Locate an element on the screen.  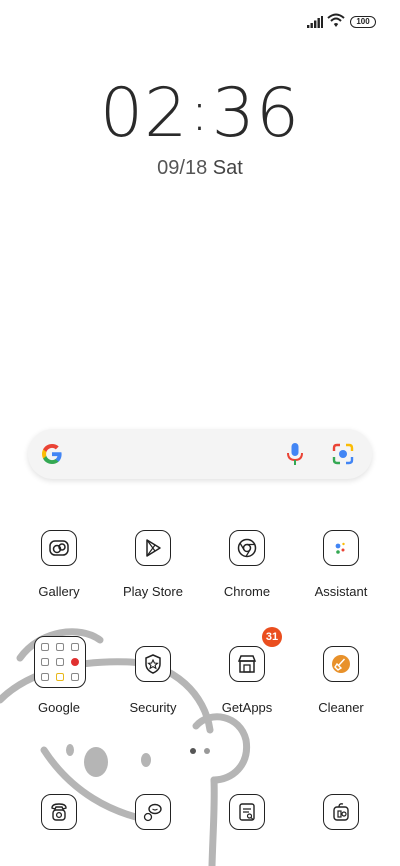
notes-icon is located at coordinates (247, 812).